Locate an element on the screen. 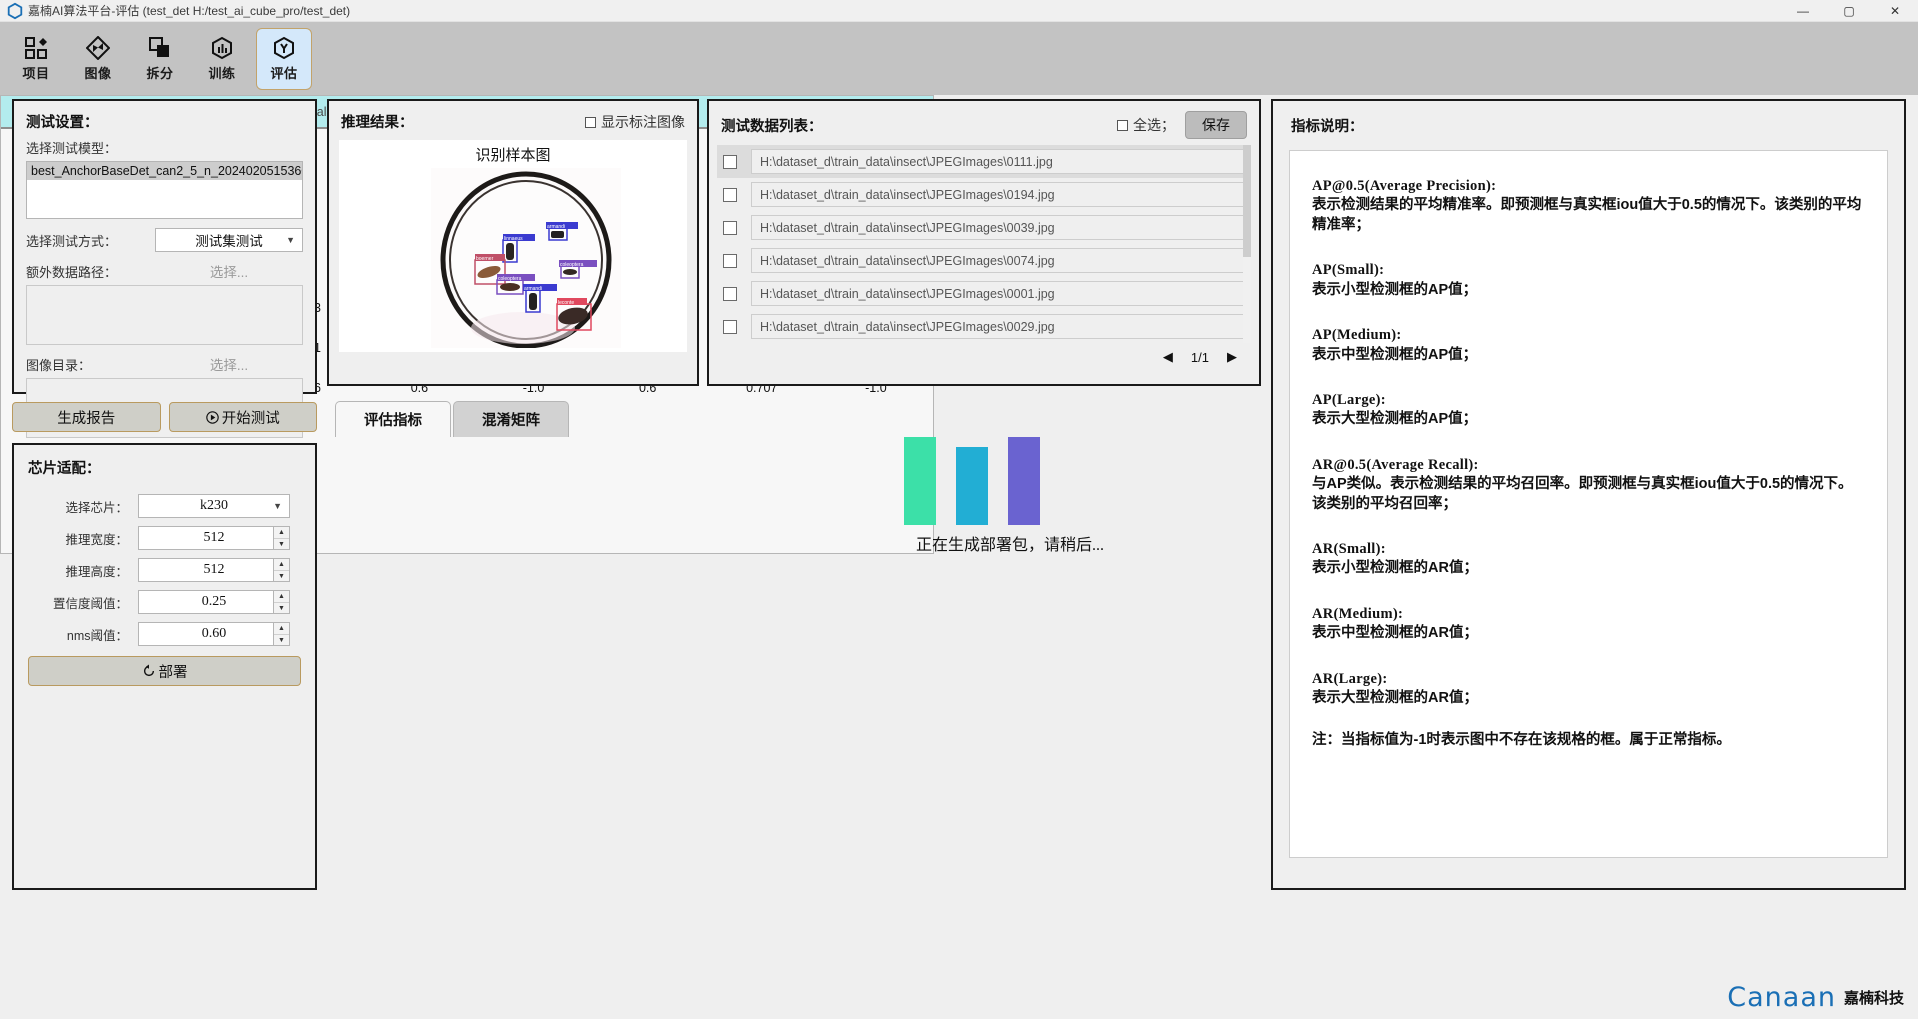  extra-path-box is located at coordinates (164, 315).